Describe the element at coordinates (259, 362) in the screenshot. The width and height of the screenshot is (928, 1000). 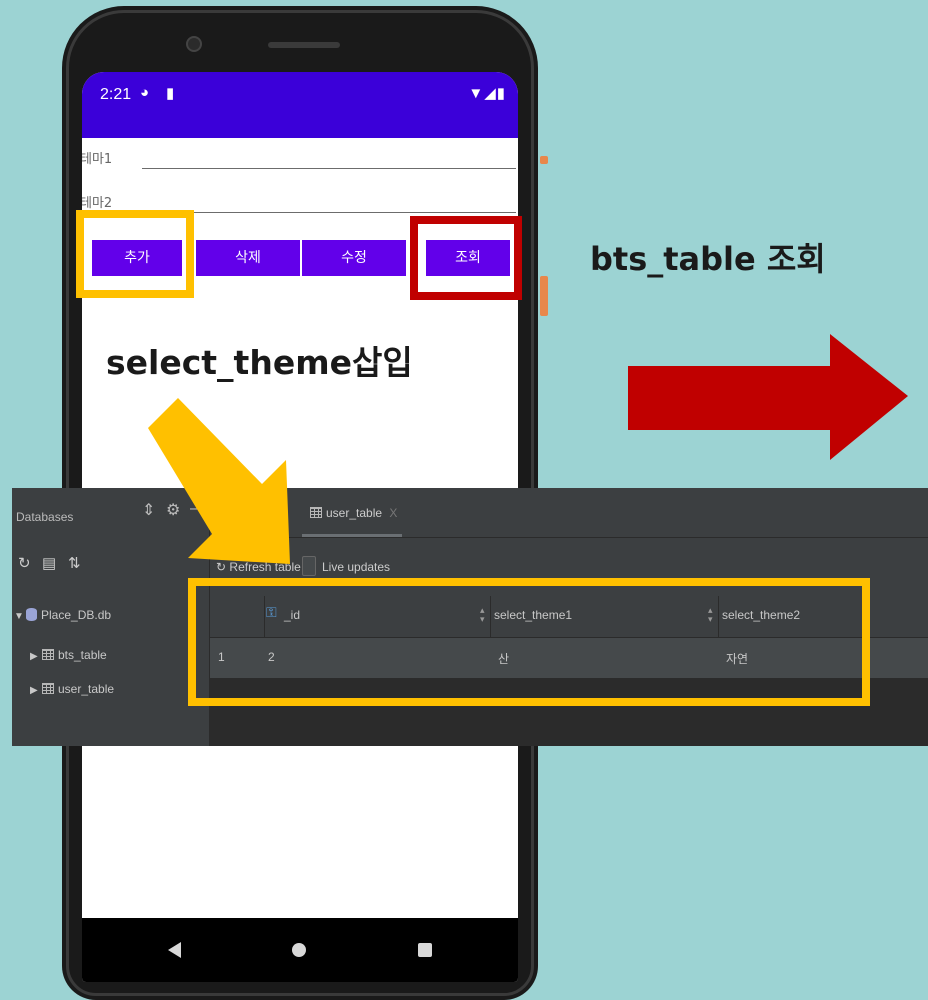
I see `caption-insert: select_theme삽입` at that location.